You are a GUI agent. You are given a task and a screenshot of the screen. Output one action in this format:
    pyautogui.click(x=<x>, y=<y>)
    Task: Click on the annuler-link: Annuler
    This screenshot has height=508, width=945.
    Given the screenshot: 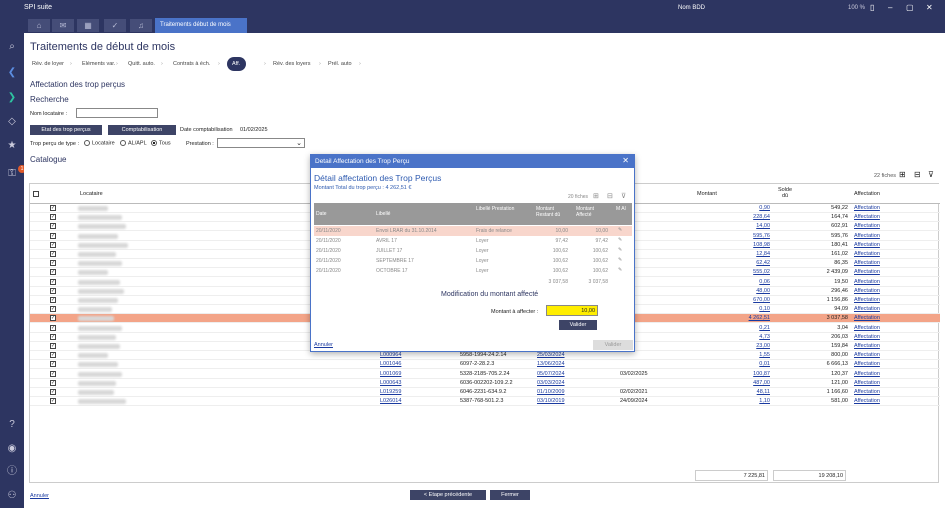 What is the action you would take?
    pyautogui.click(x=39, y=496)
    